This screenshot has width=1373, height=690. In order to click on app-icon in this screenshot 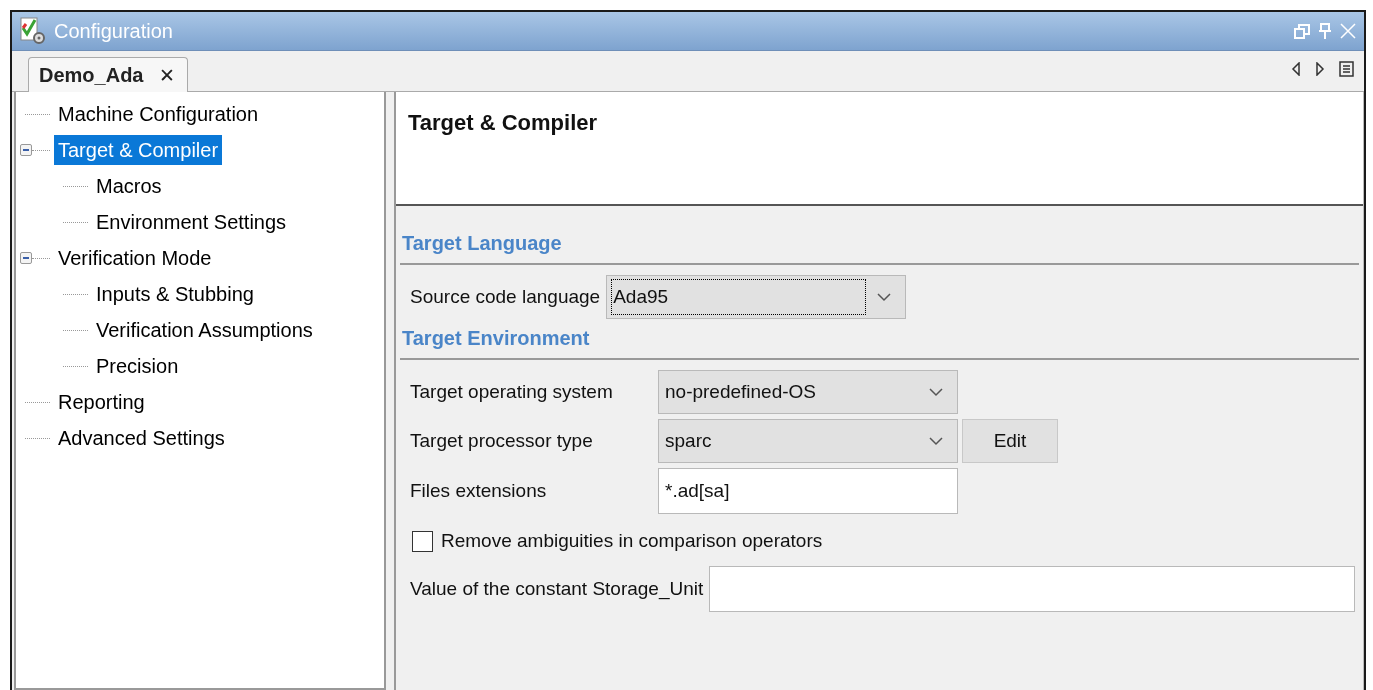, I will do `click(33, 31)`.